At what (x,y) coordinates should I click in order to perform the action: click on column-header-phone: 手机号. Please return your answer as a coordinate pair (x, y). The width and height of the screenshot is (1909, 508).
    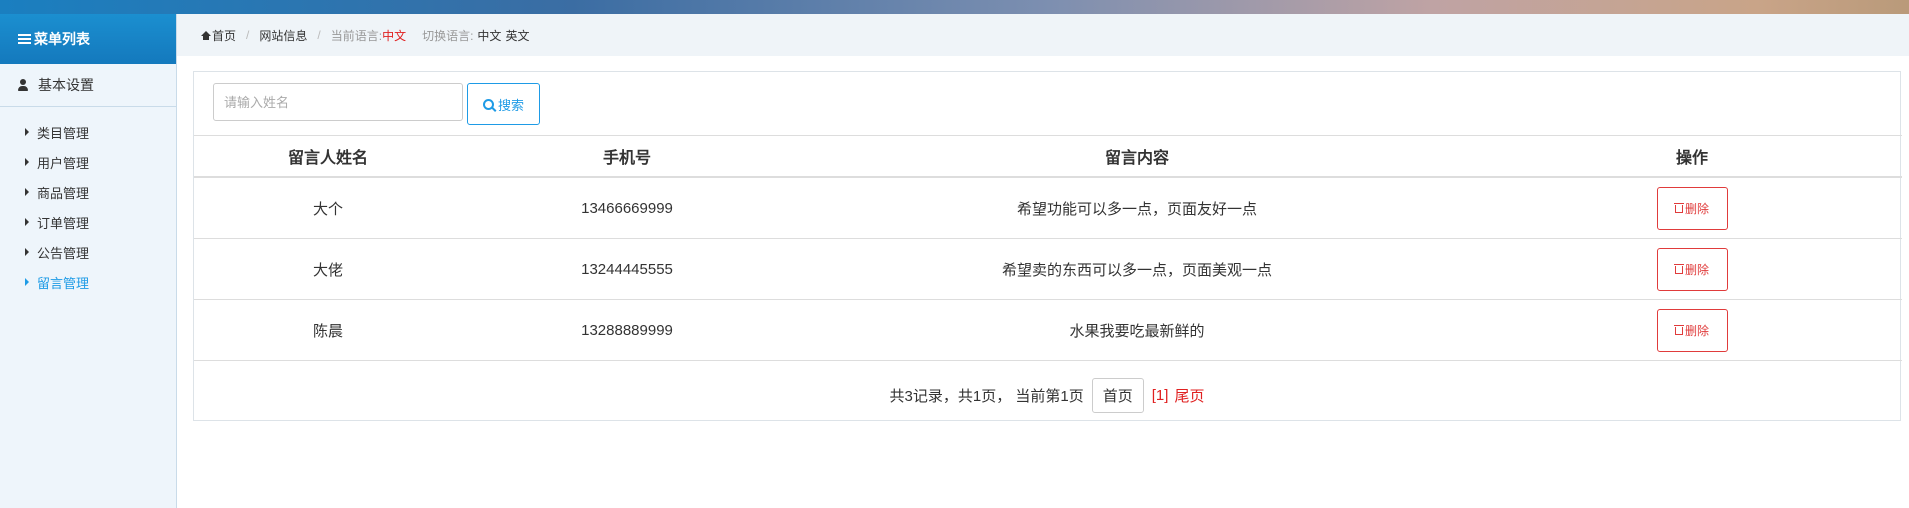
    Looking at the image, I should click on (627, 156).